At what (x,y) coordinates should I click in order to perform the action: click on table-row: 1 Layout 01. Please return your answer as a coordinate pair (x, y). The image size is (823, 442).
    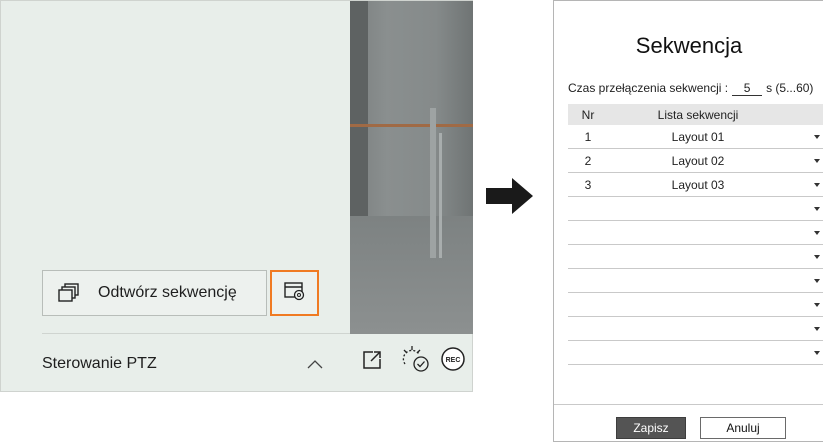
    Looking at the image, I should click on (695, 137).